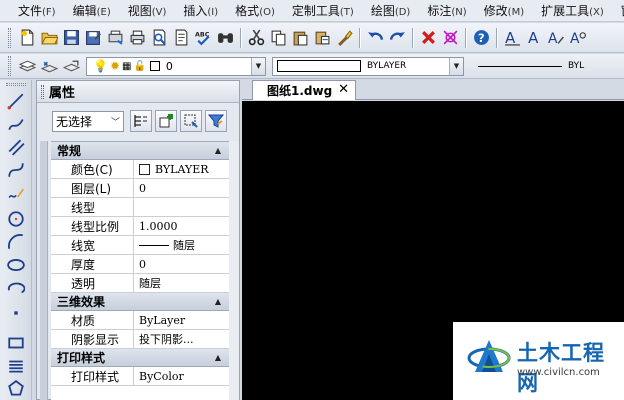 The width and height of the screenshot is (624, 400). I want to click on find-replace-text-icon: A, so click(578, 38).